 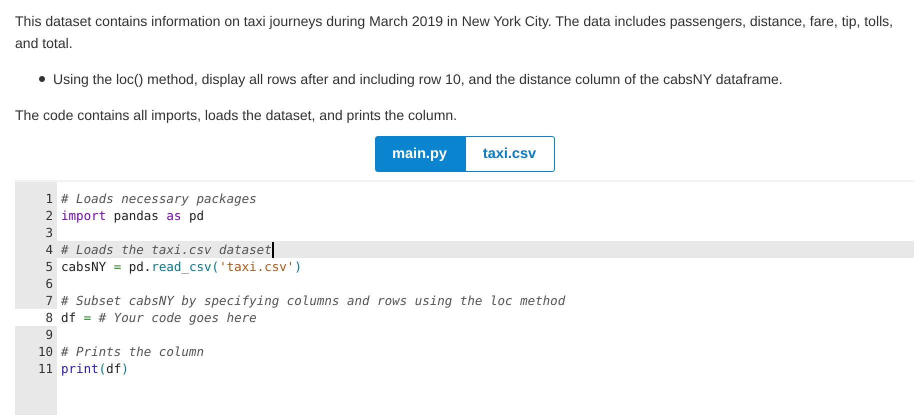 What do you see at coordinates (49, 232) in the screenshot?
I see `line-number: 3` at bounding box center [49, 232].